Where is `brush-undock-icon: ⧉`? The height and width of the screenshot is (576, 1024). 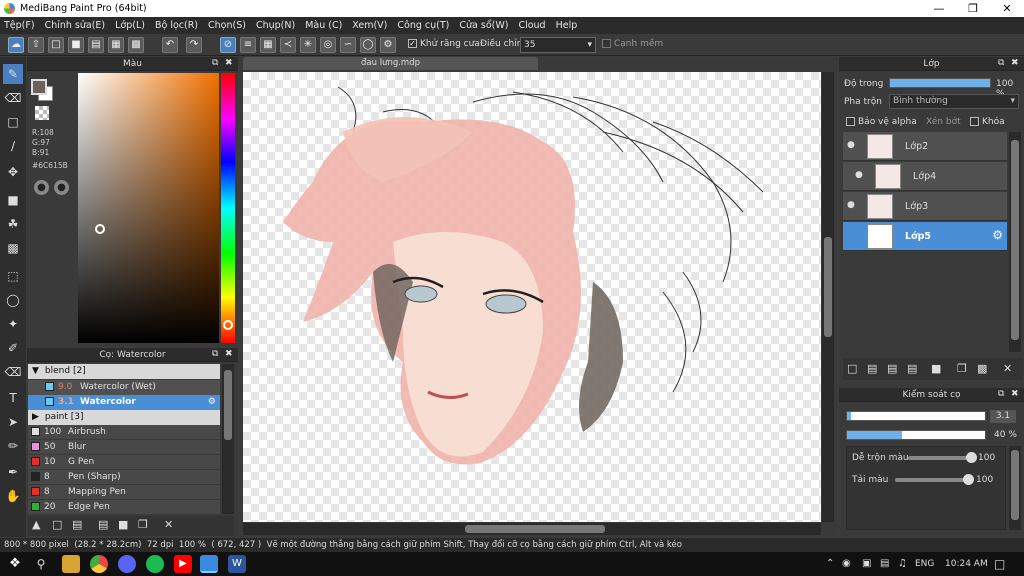 brush-undock-icon: ⧉ is located at coordinates (215, 354).